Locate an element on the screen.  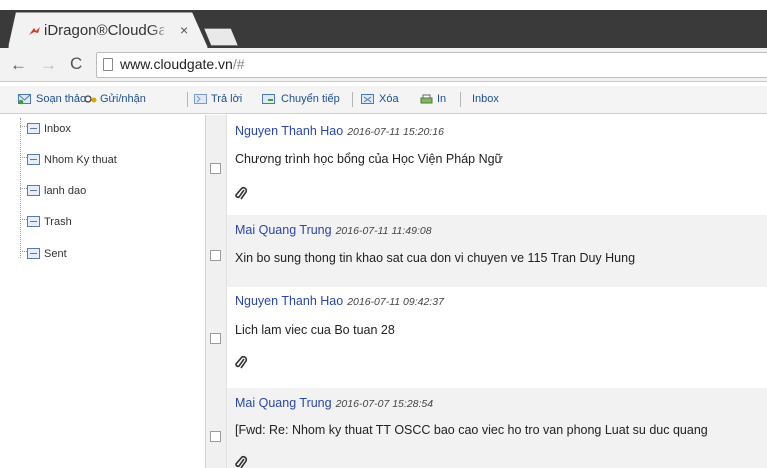
message-date: 2016-07-11 15:20:16 is located at coordinates (395, 132).